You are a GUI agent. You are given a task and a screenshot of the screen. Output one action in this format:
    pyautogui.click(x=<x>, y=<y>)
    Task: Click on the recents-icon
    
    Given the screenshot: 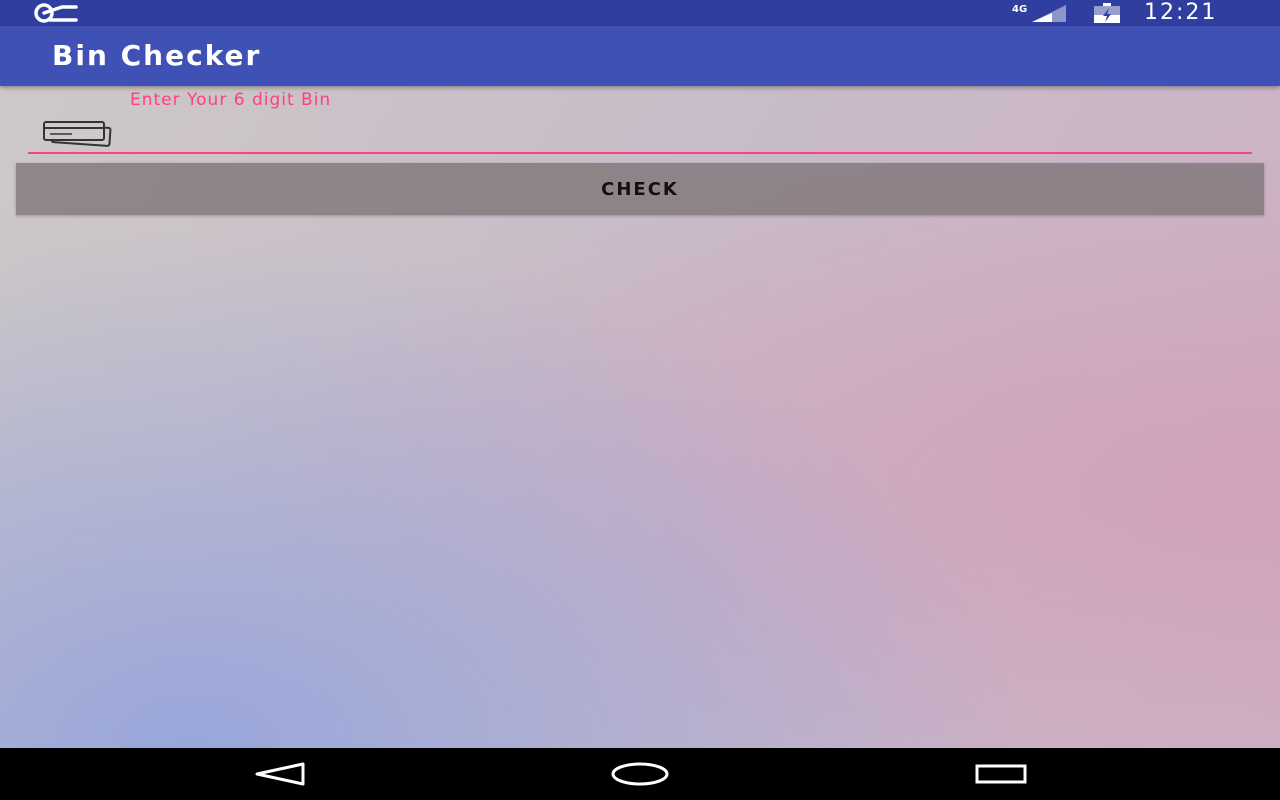 What is the action you would take?
    pyautogui.click(x=1000, y=774)
    